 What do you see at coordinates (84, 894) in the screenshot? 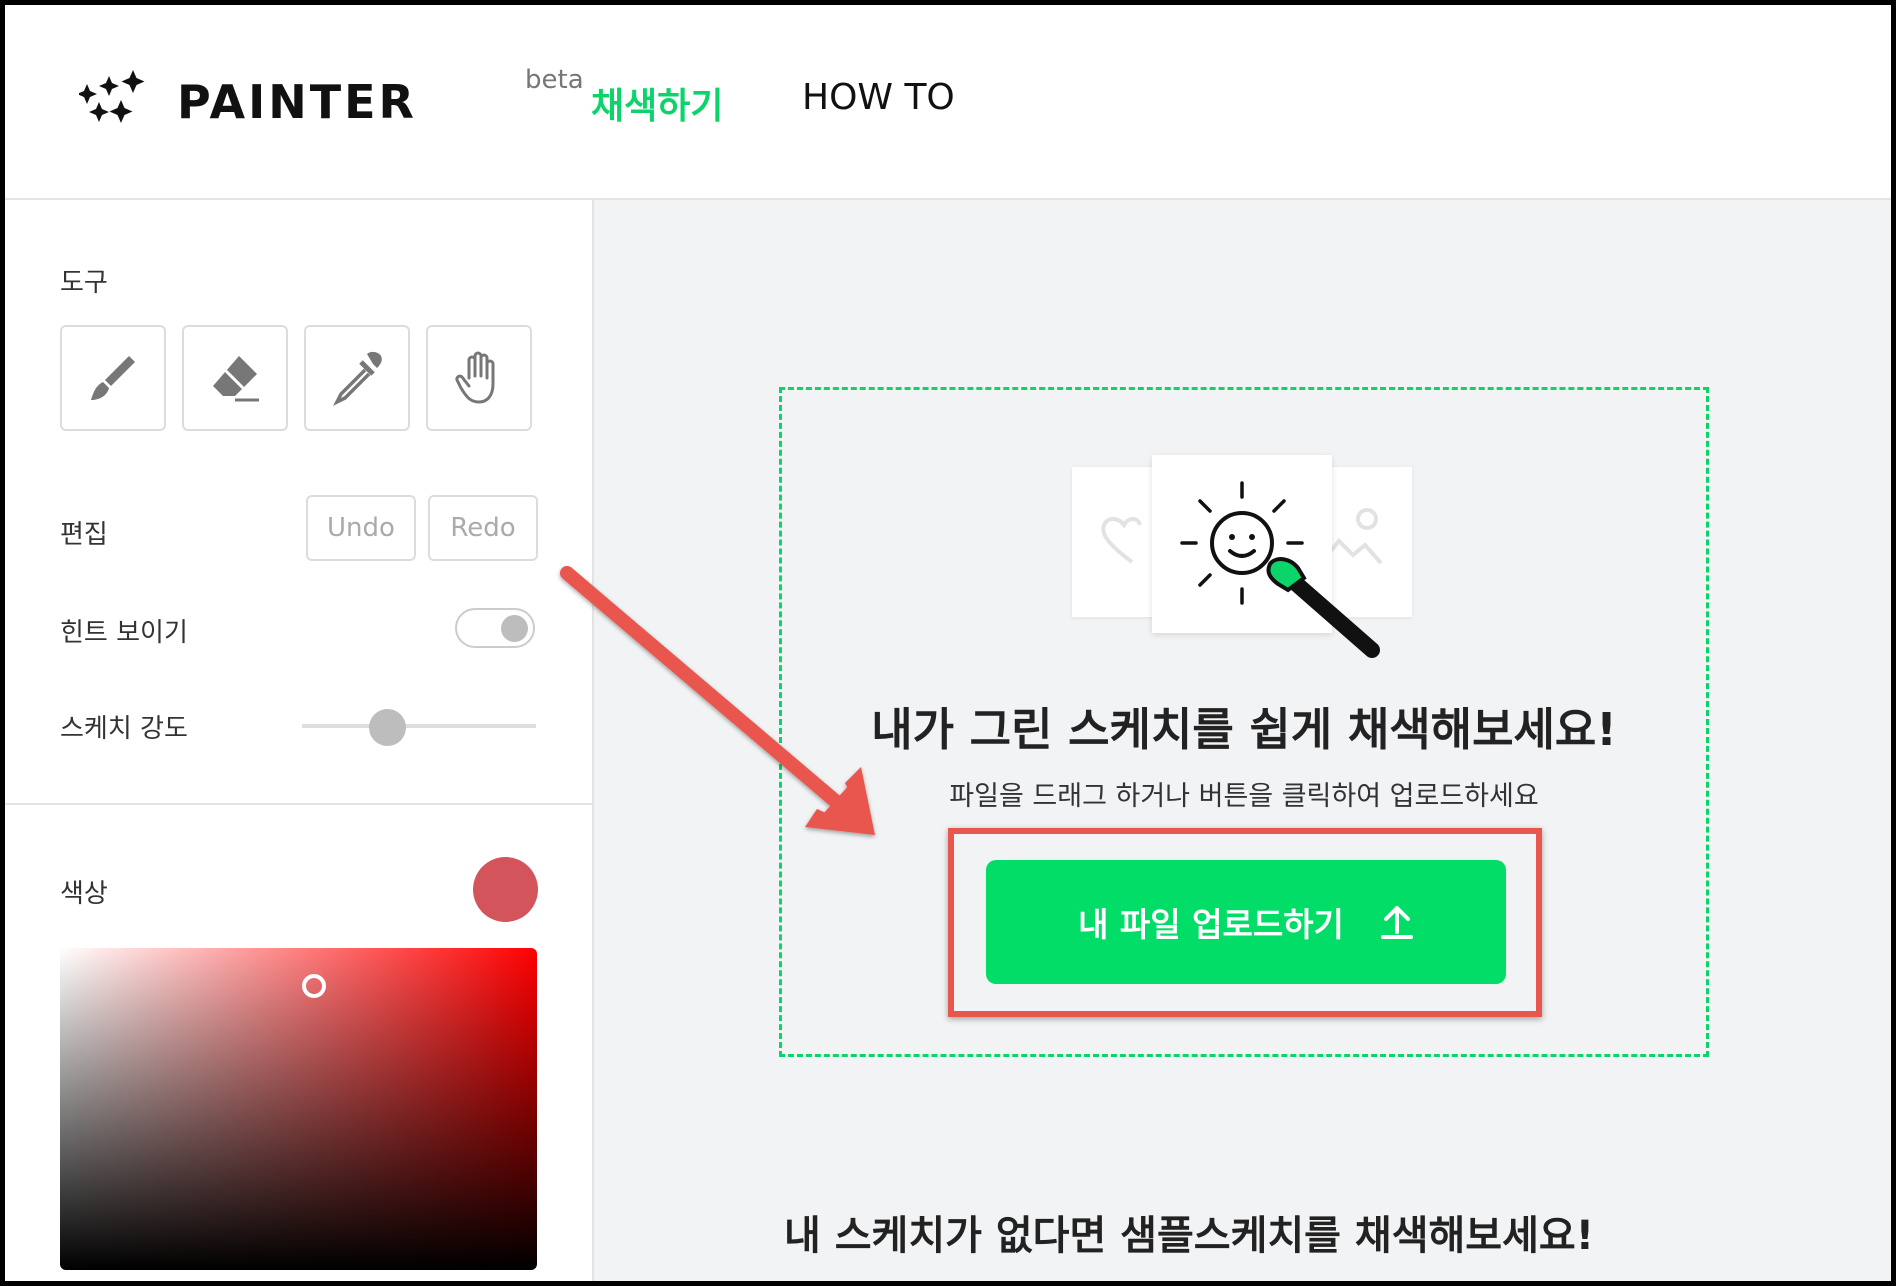
I see `color-label: 색상` at bounding box center [84, 894].